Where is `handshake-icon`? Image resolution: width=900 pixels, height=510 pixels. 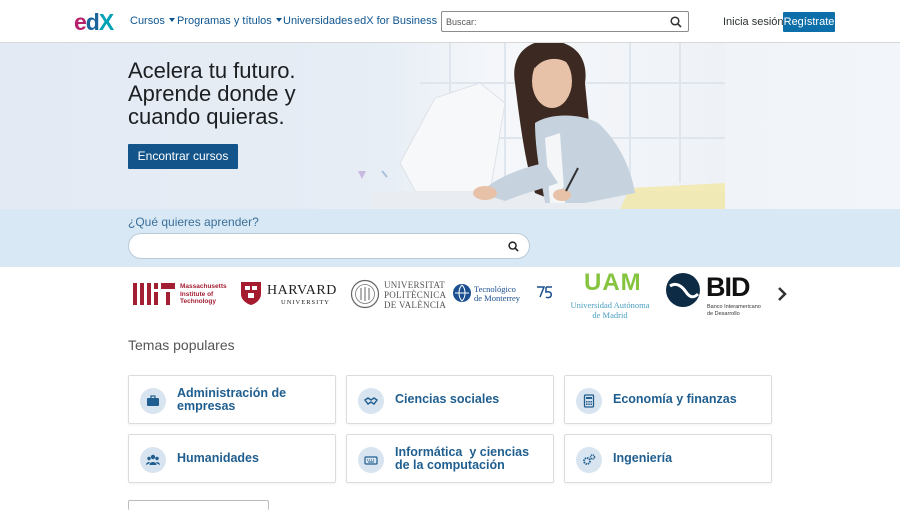 handshake-icon is located at coordinates (371, 401).